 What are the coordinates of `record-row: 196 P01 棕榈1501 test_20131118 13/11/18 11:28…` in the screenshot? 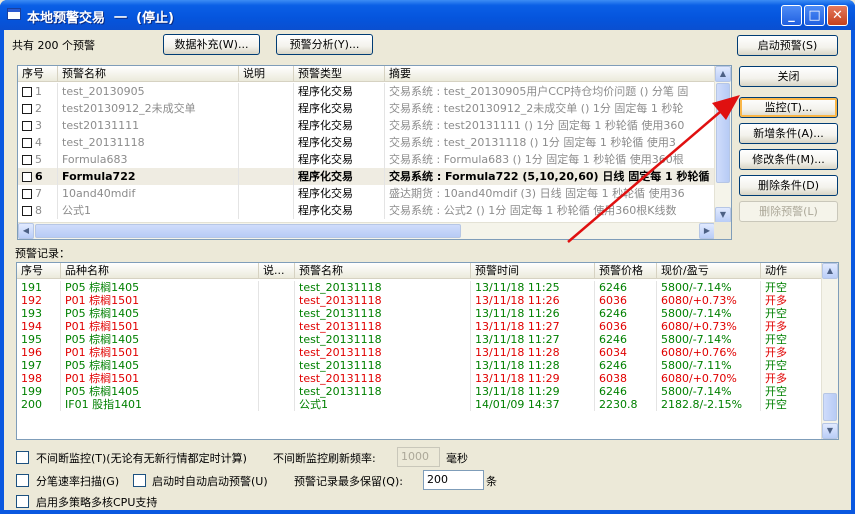 It's located at (419, 352).